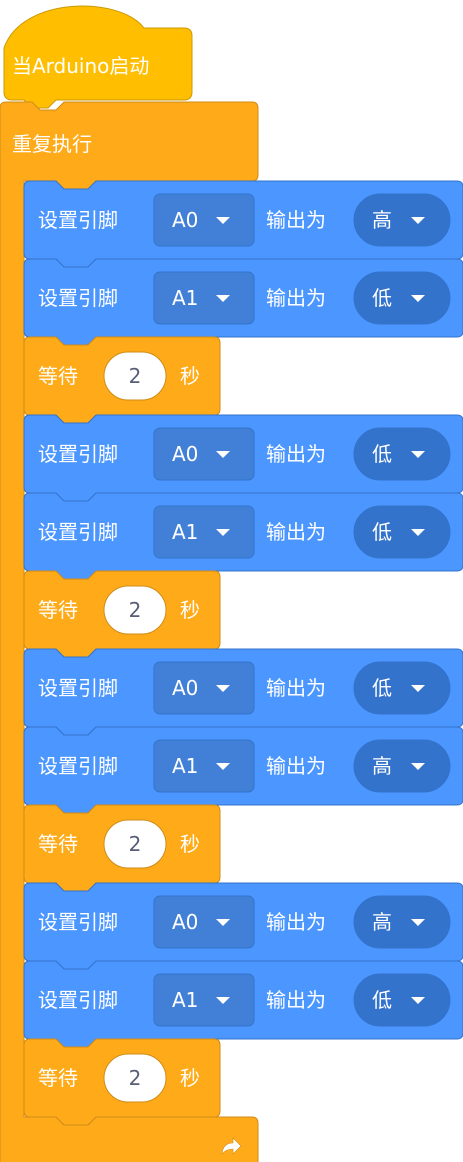  I want to click on forever-loop-label: 重复执行, so click(52, 144).